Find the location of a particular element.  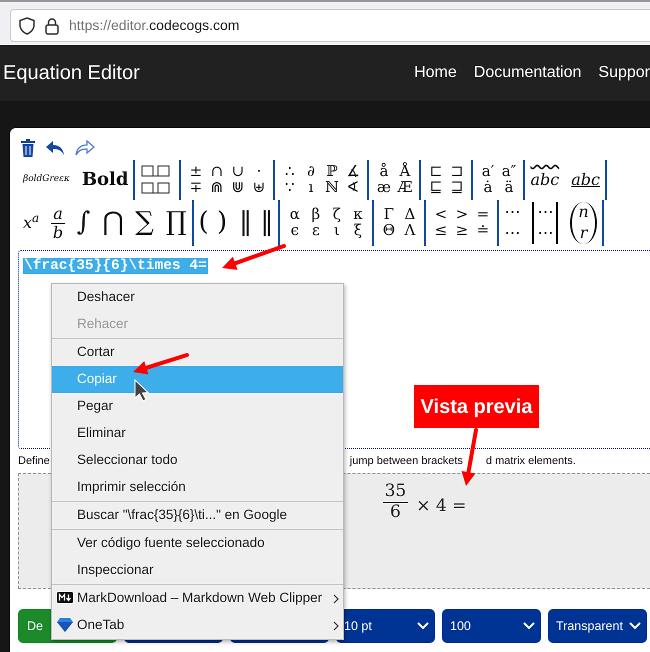

trash-icon is located at coordinates (28, 148).